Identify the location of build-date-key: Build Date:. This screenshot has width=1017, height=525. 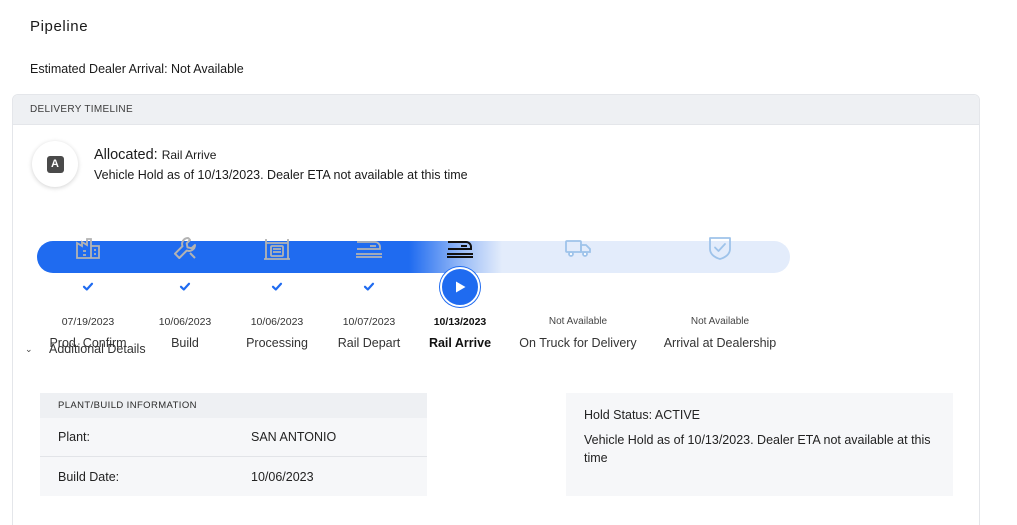
(89, 476).